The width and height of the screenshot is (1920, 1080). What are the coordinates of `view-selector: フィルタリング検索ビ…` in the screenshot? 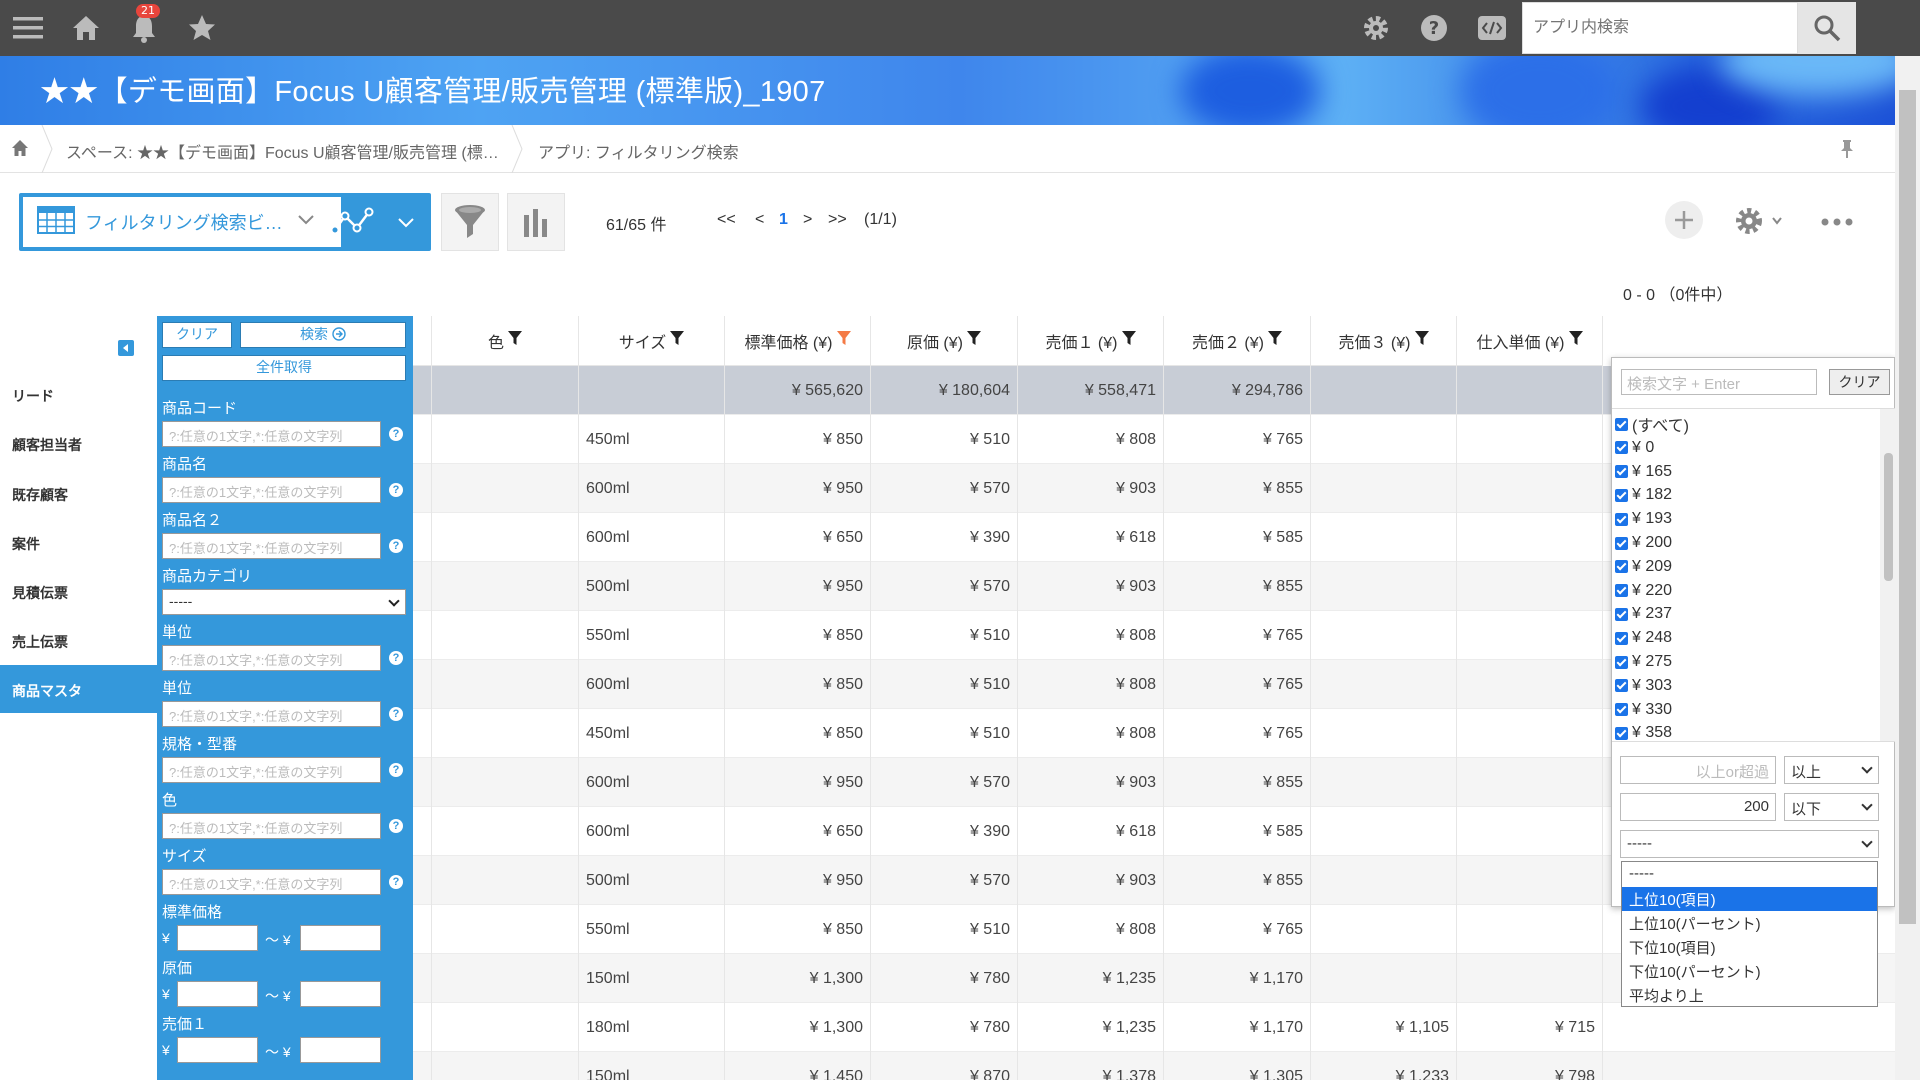 It's located at (225, 222).